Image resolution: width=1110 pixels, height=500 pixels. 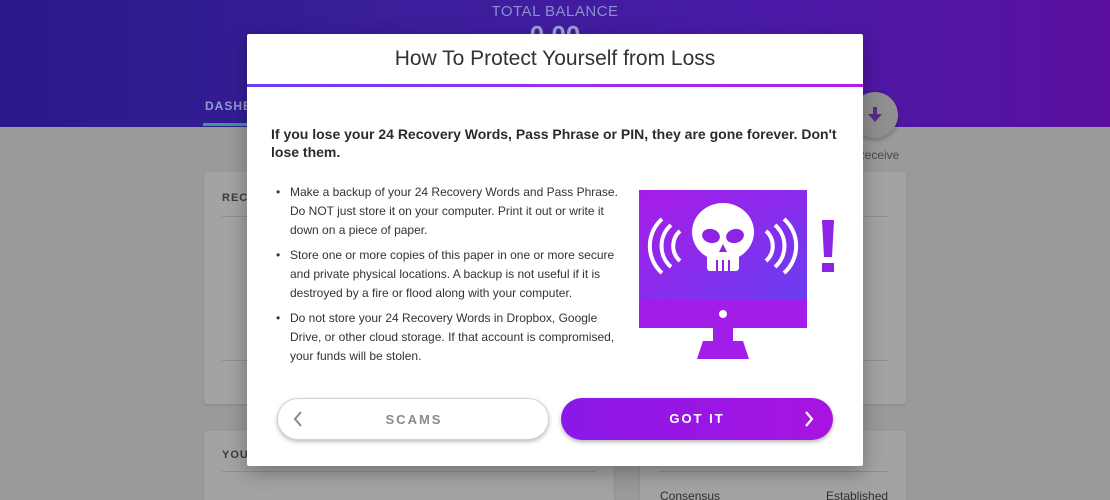 I want to click on dialog-title: How To Protect Yourself from Loss, so click(x=555, y=58).